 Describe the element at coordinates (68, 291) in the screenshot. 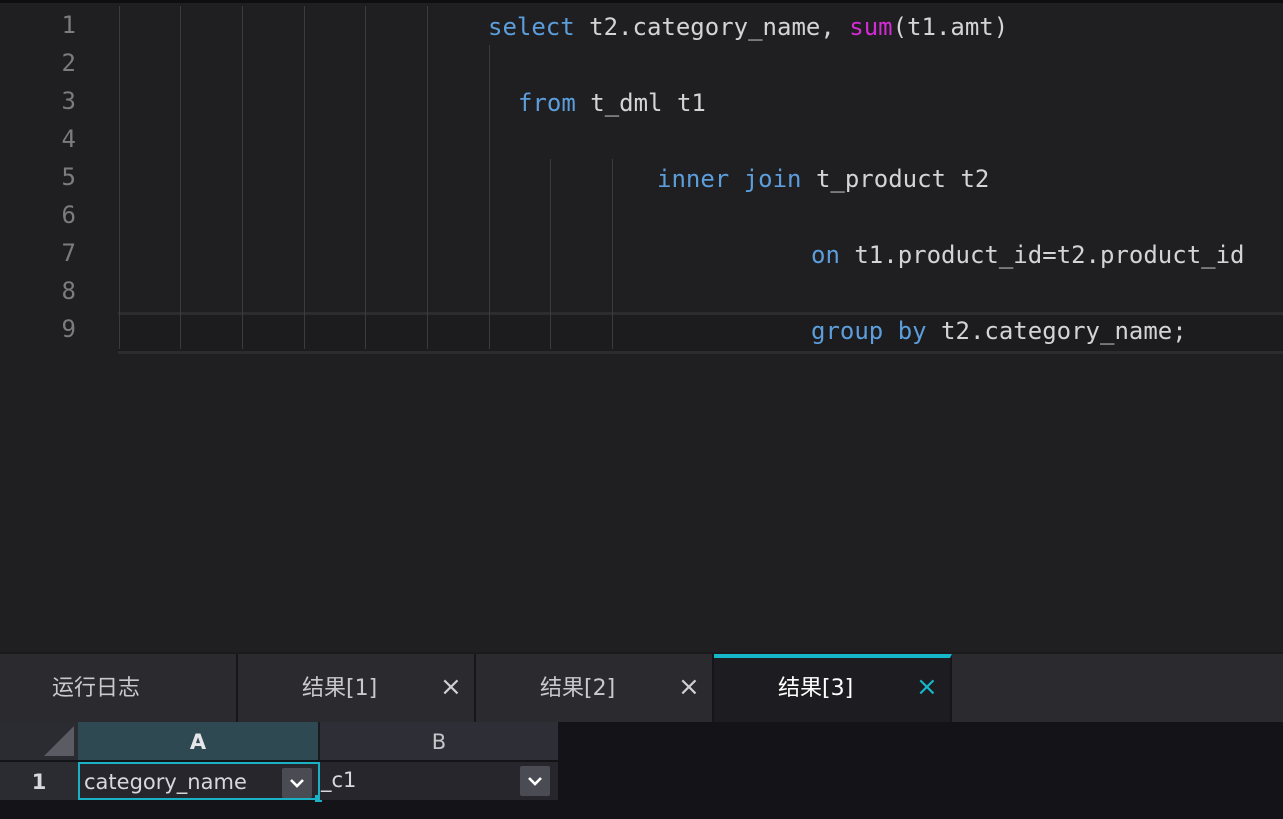

I see `line-number: 8` at that location.